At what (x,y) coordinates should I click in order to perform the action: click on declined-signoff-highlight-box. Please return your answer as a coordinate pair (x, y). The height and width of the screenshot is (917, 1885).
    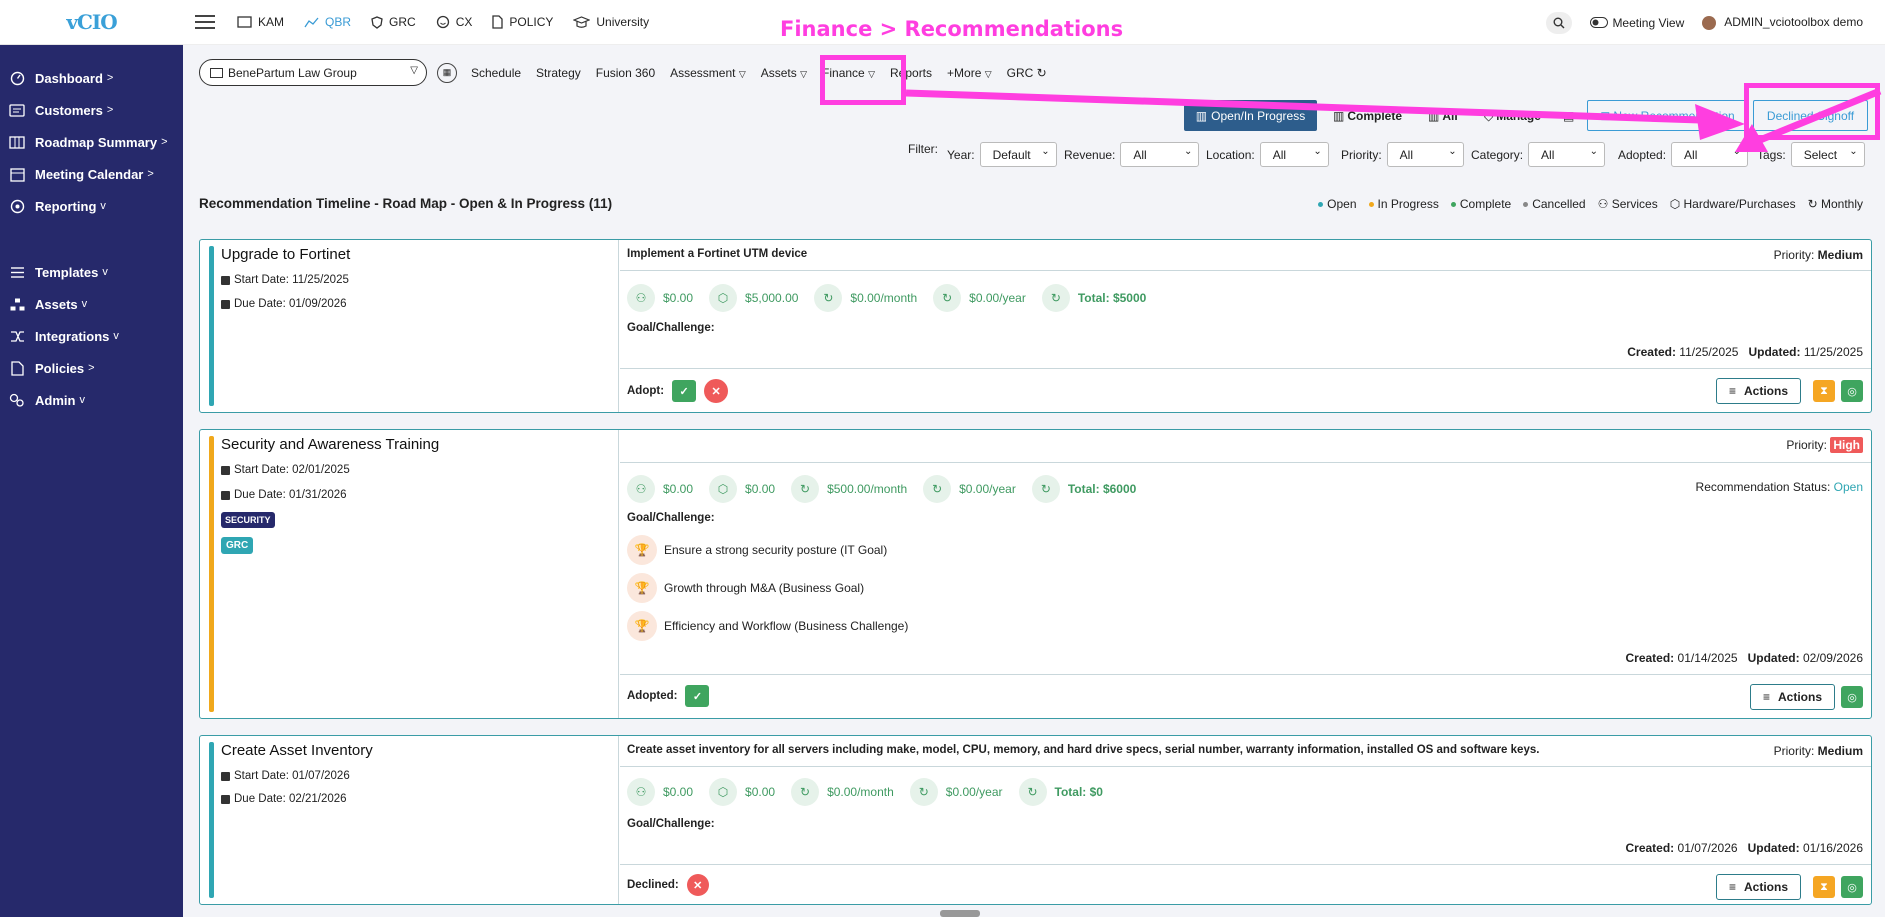
    Looking at the image, I should click on (1812, 111).